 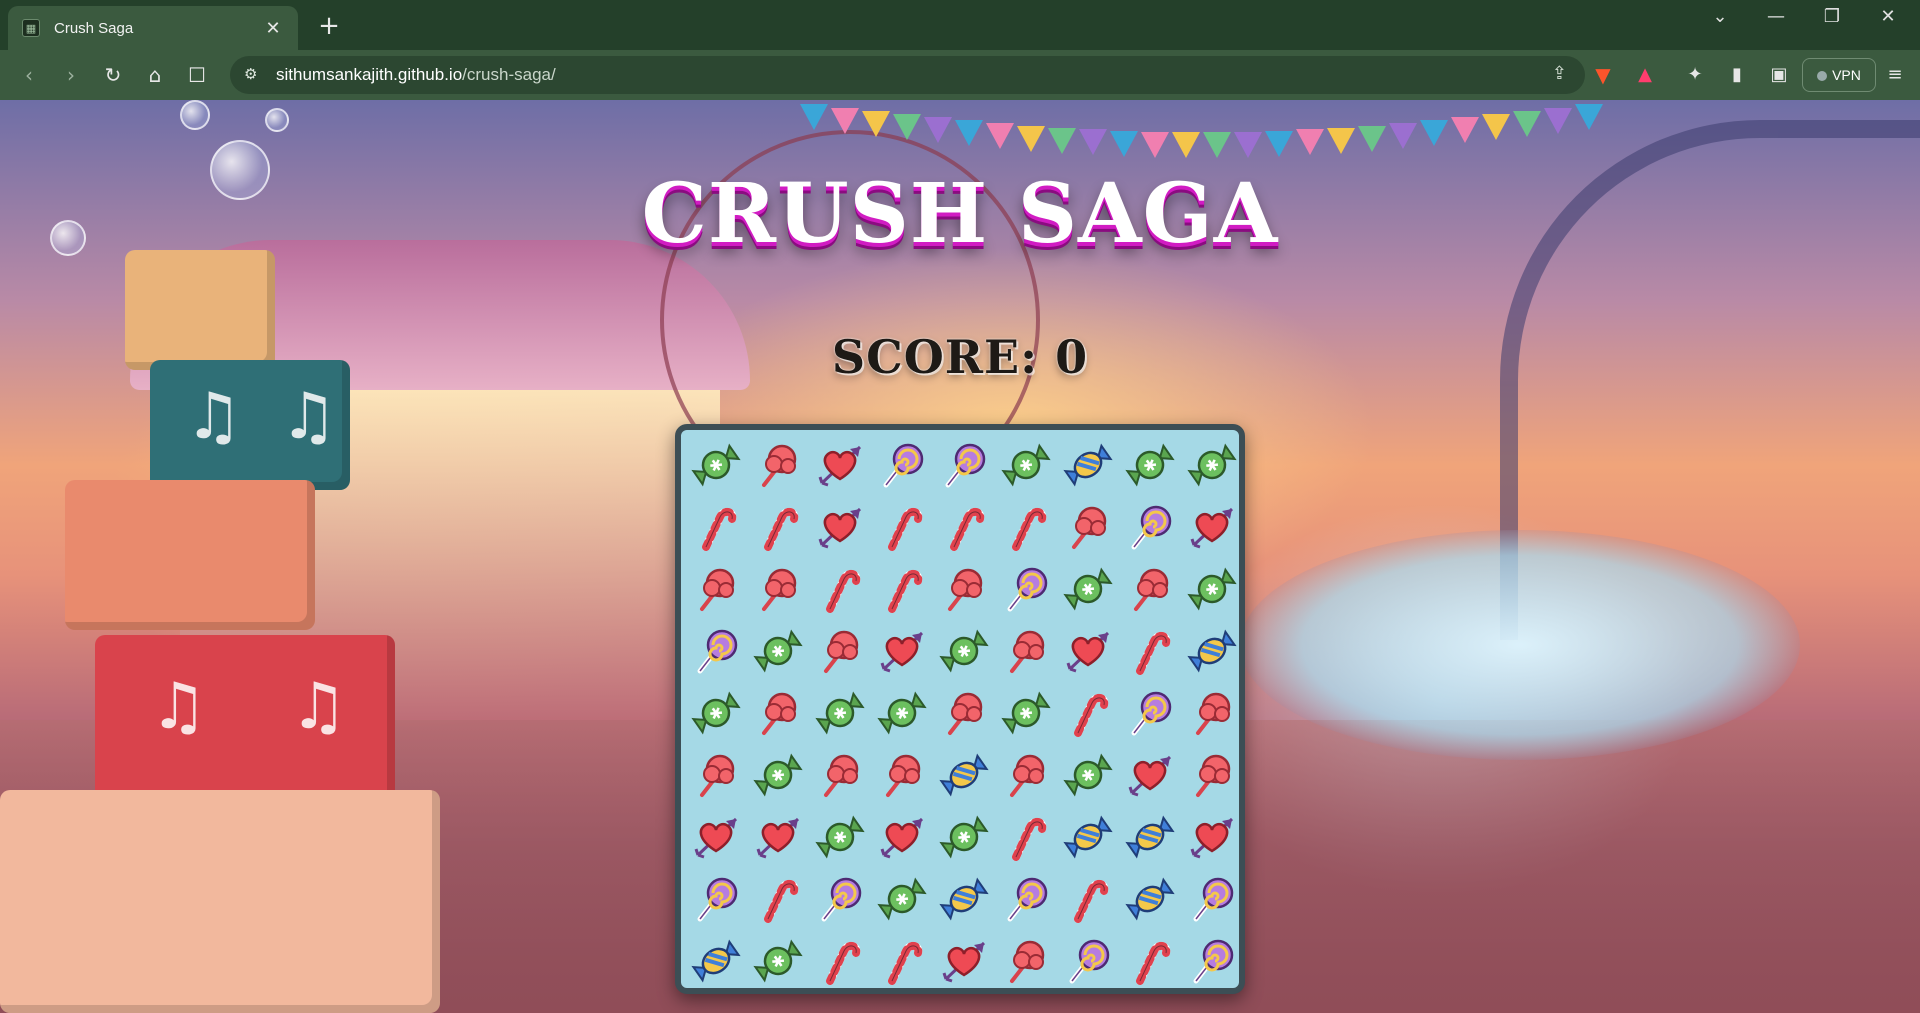 I want to click on share-icon: ⇪, so click(x=1559, y=73).